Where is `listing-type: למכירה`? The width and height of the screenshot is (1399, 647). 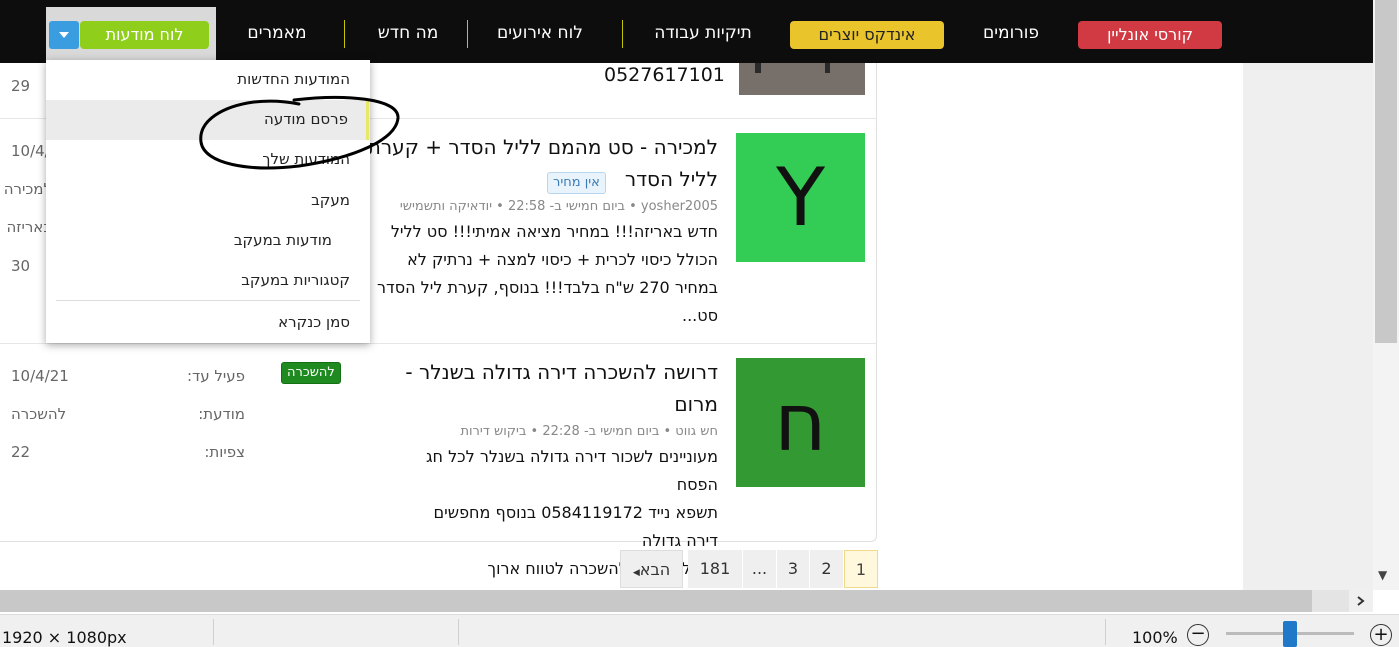
listing-type: למכירה is located at coordinates (27, 189).